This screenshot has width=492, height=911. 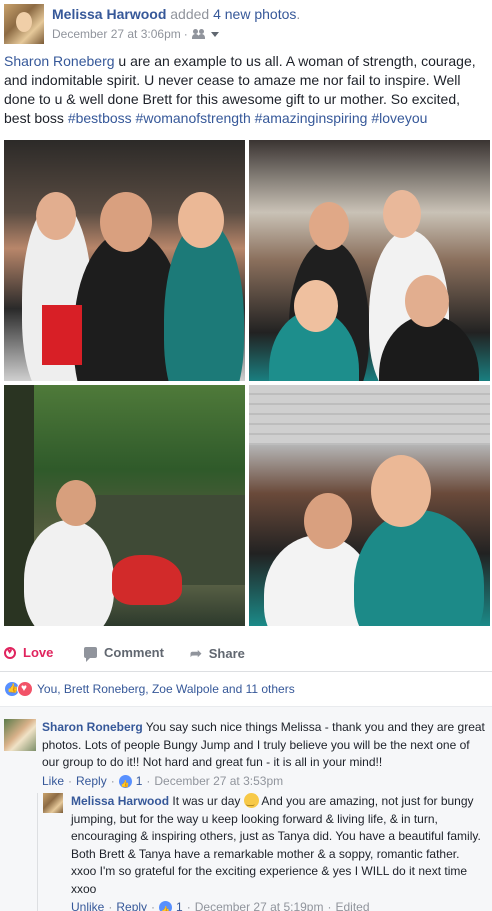 I want to click on love-reaction-icon, so click(x=25, y=689).